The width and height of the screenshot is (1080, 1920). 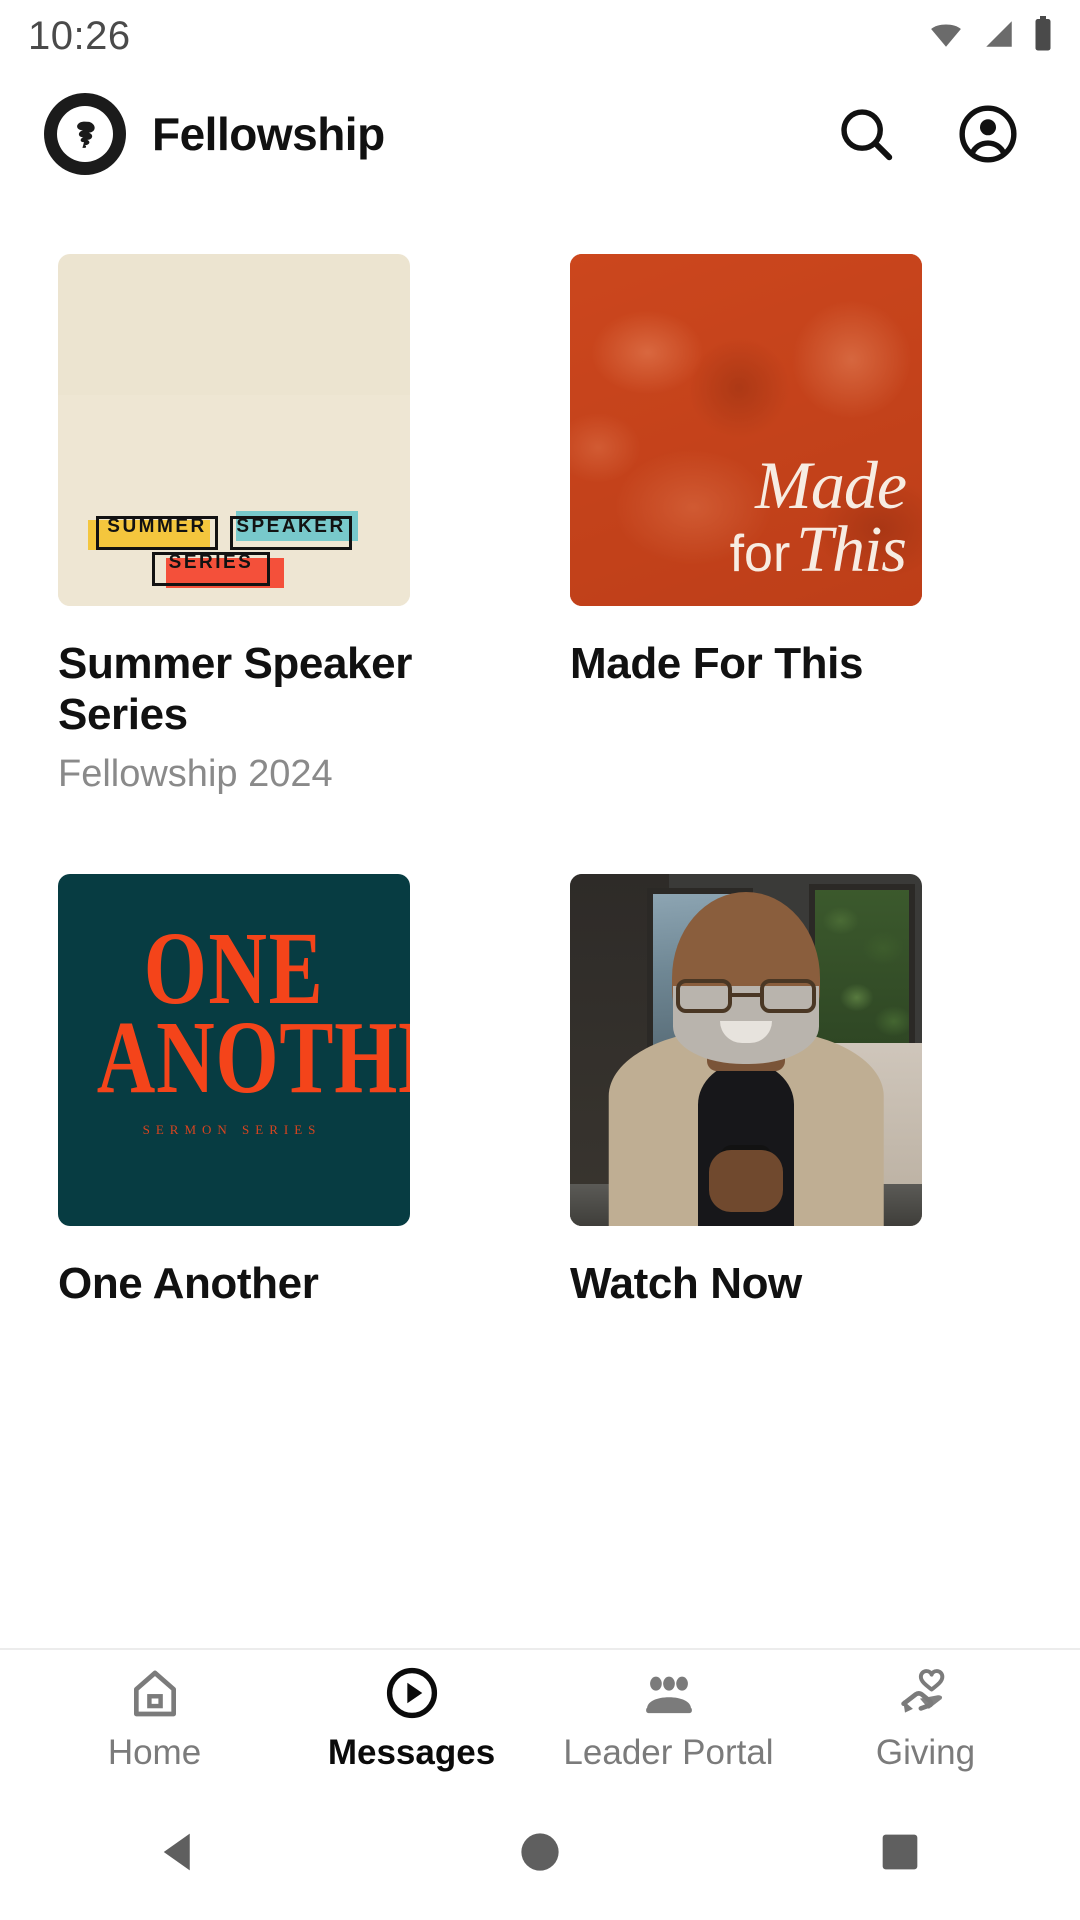 What do you see at coordinates (154, 1752) in the screenshot?
I see `nav-label: Home` at bounding box center [154, 1752].